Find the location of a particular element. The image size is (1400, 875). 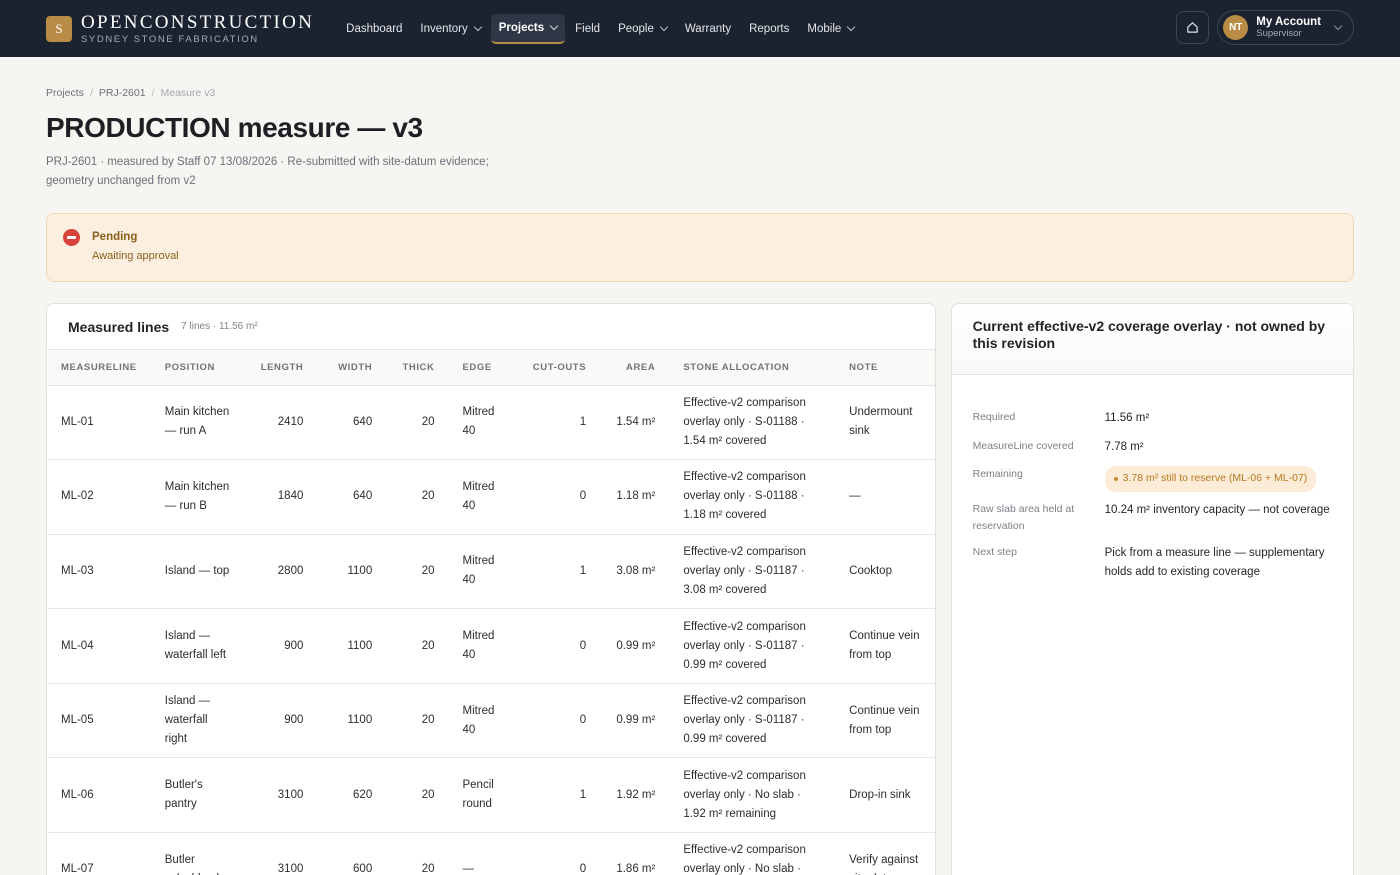

area-cell: 1.86 m² is located at coordinates (635, 853).